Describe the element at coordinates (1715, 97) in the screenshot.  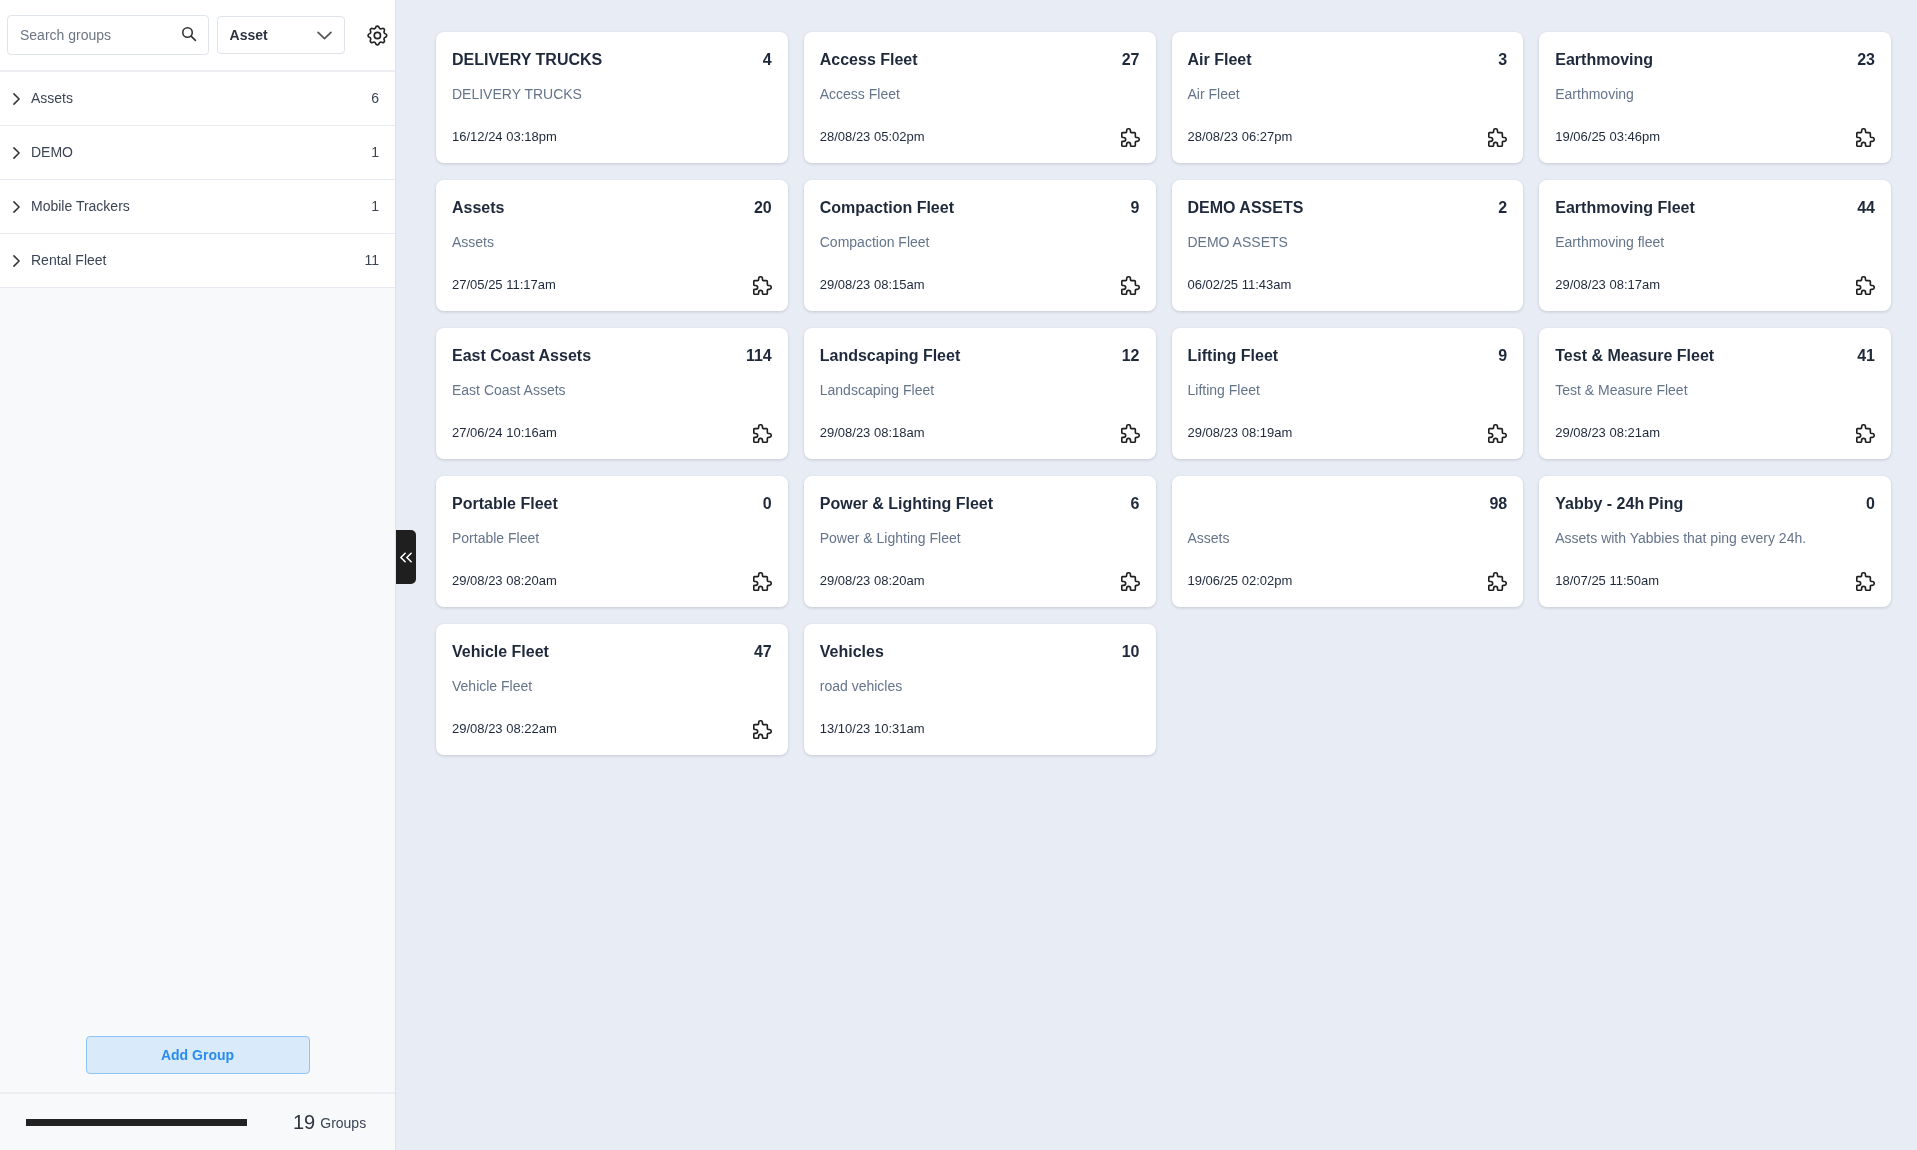
I see `group-card: Earthmoving 23 Earthmoving 19/06/25 03:46pm` at that location.